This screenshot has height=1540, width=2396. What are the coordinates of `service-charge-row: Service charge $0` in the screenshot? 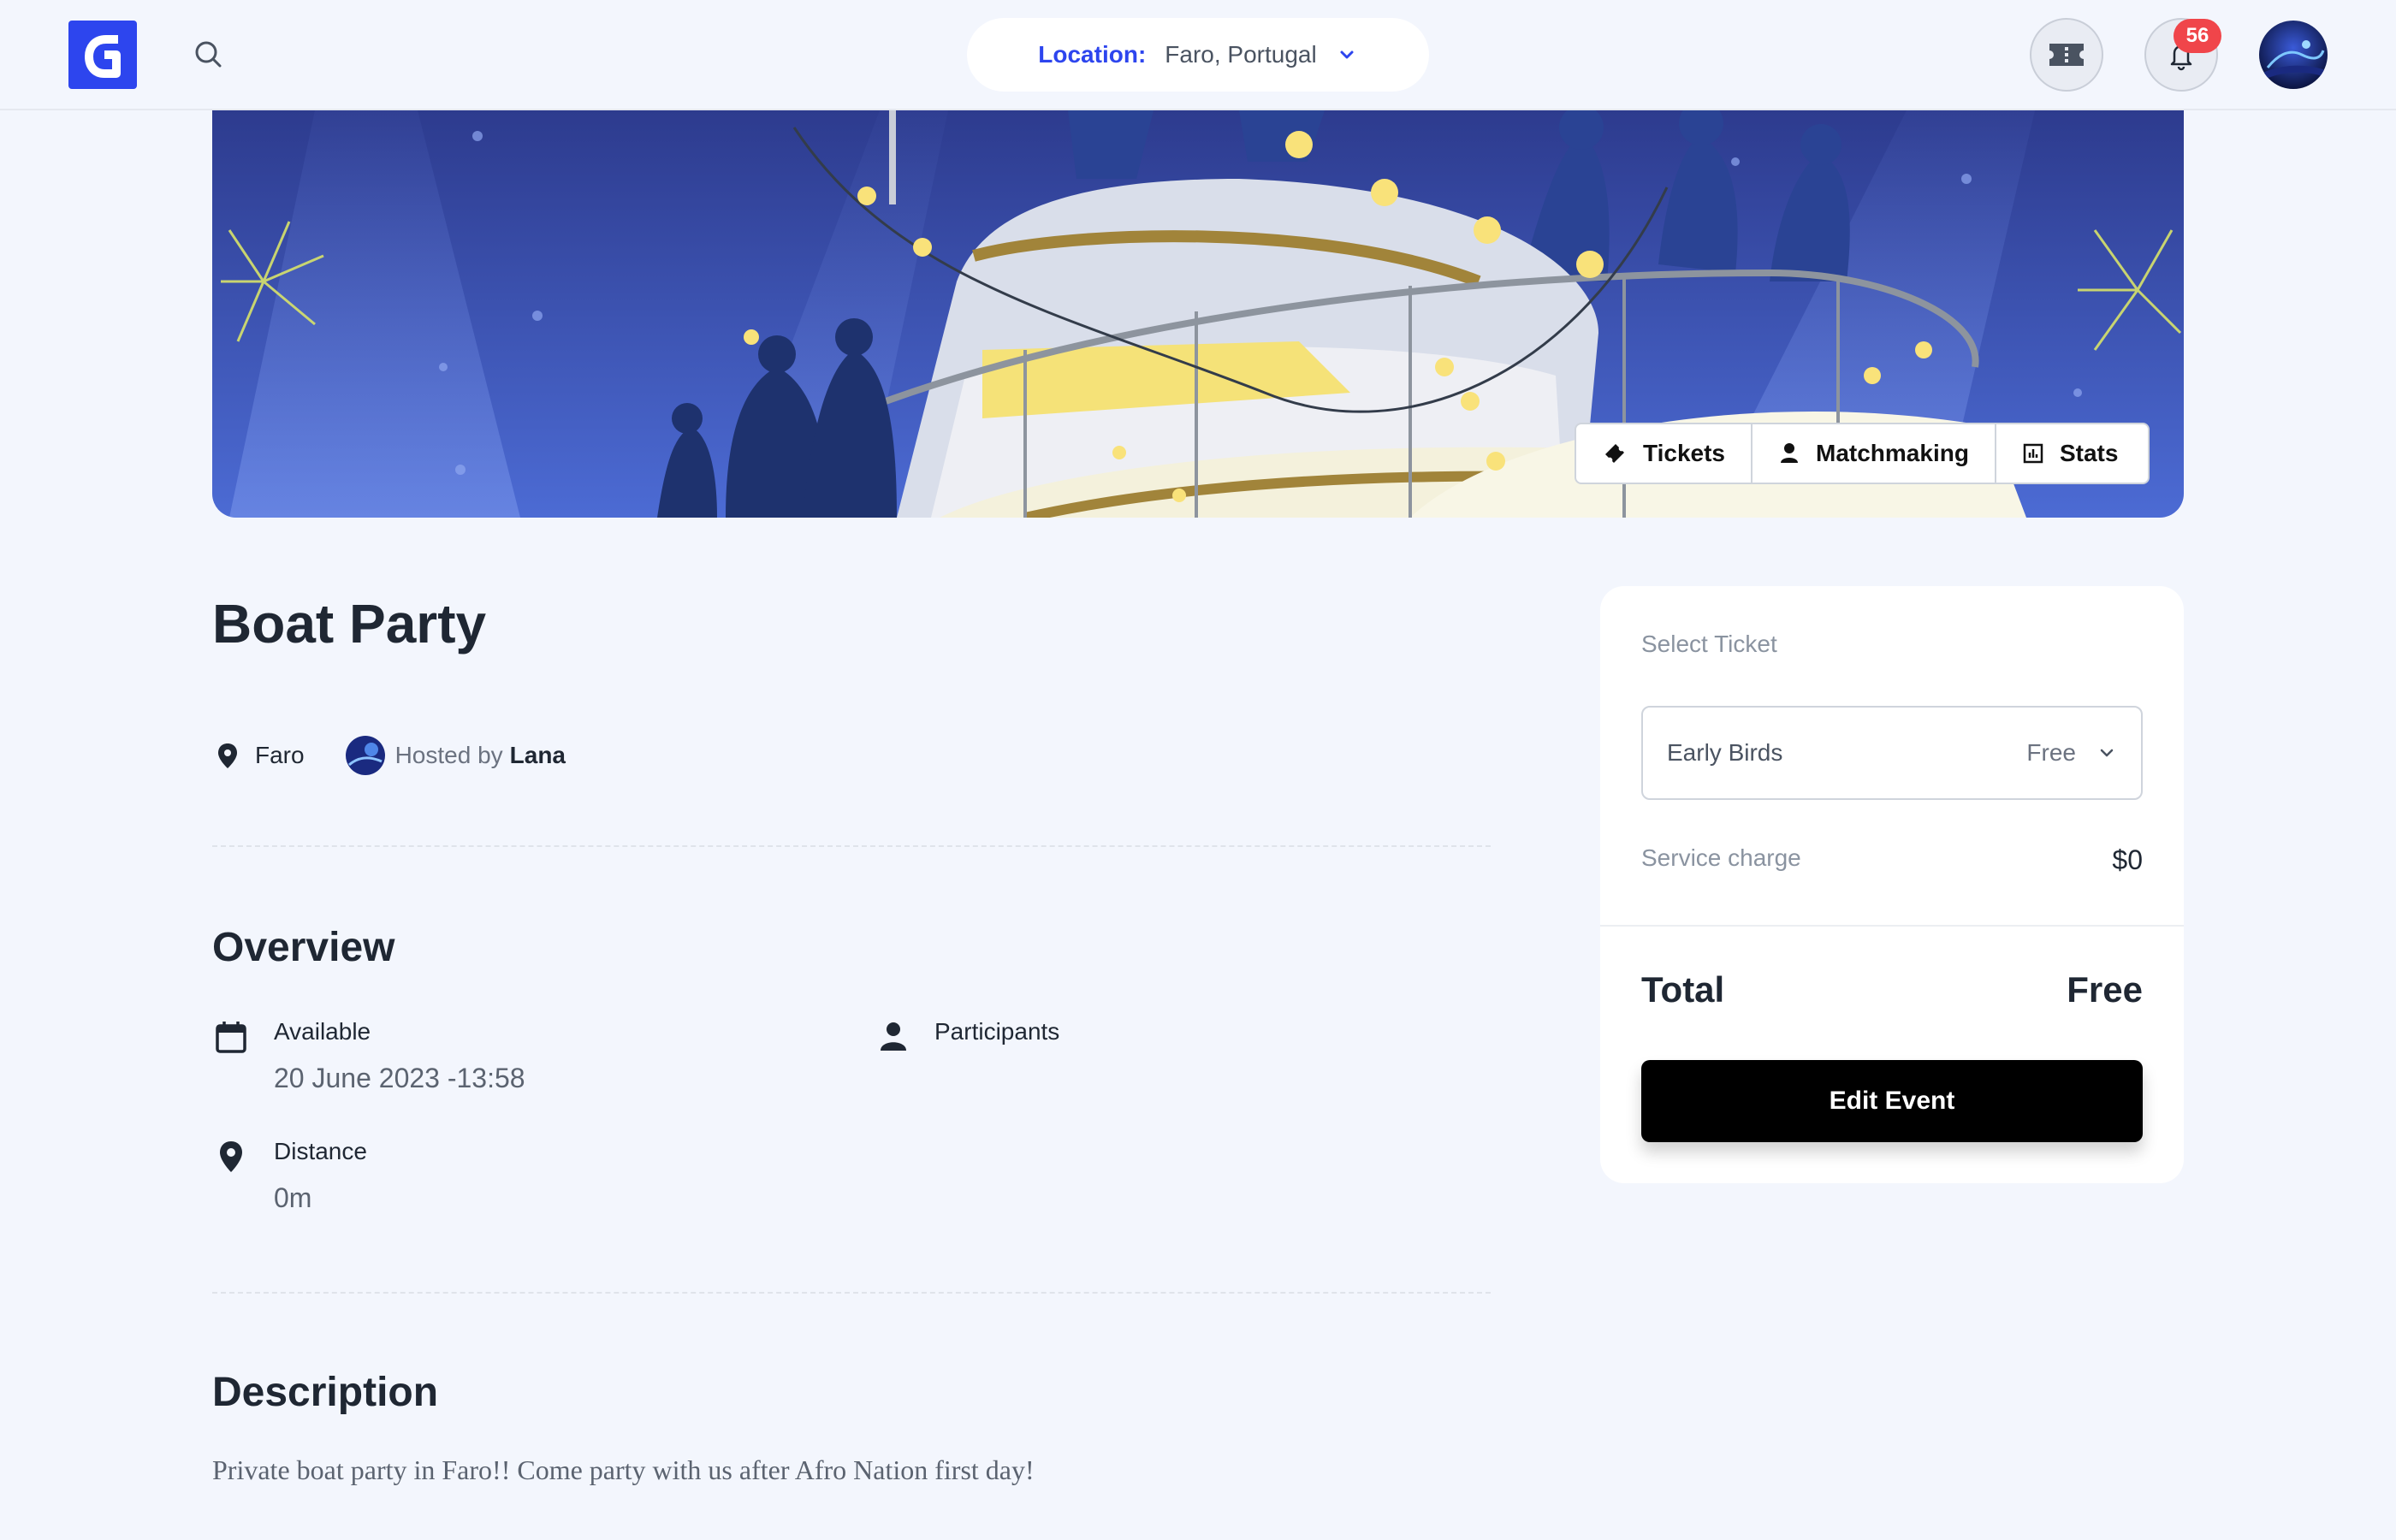 It's located at (1892, 860).